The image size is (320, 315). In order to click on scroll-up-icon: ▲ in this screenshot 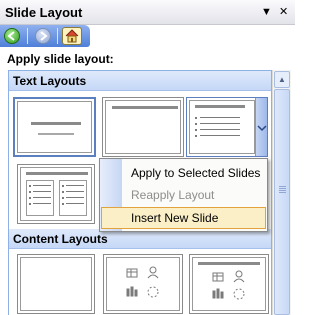, I will do `click(282, 79)`.